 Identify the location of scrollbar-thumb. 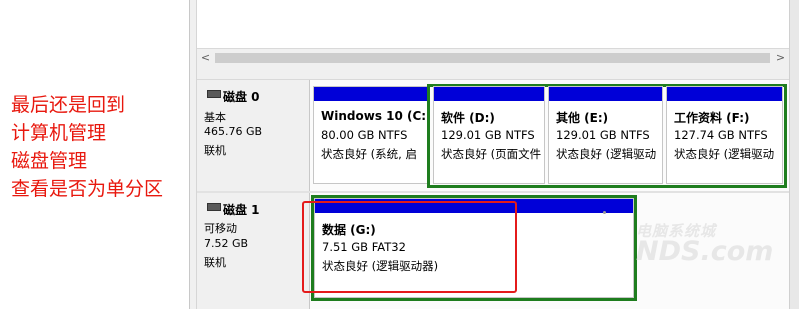
(492, 58).